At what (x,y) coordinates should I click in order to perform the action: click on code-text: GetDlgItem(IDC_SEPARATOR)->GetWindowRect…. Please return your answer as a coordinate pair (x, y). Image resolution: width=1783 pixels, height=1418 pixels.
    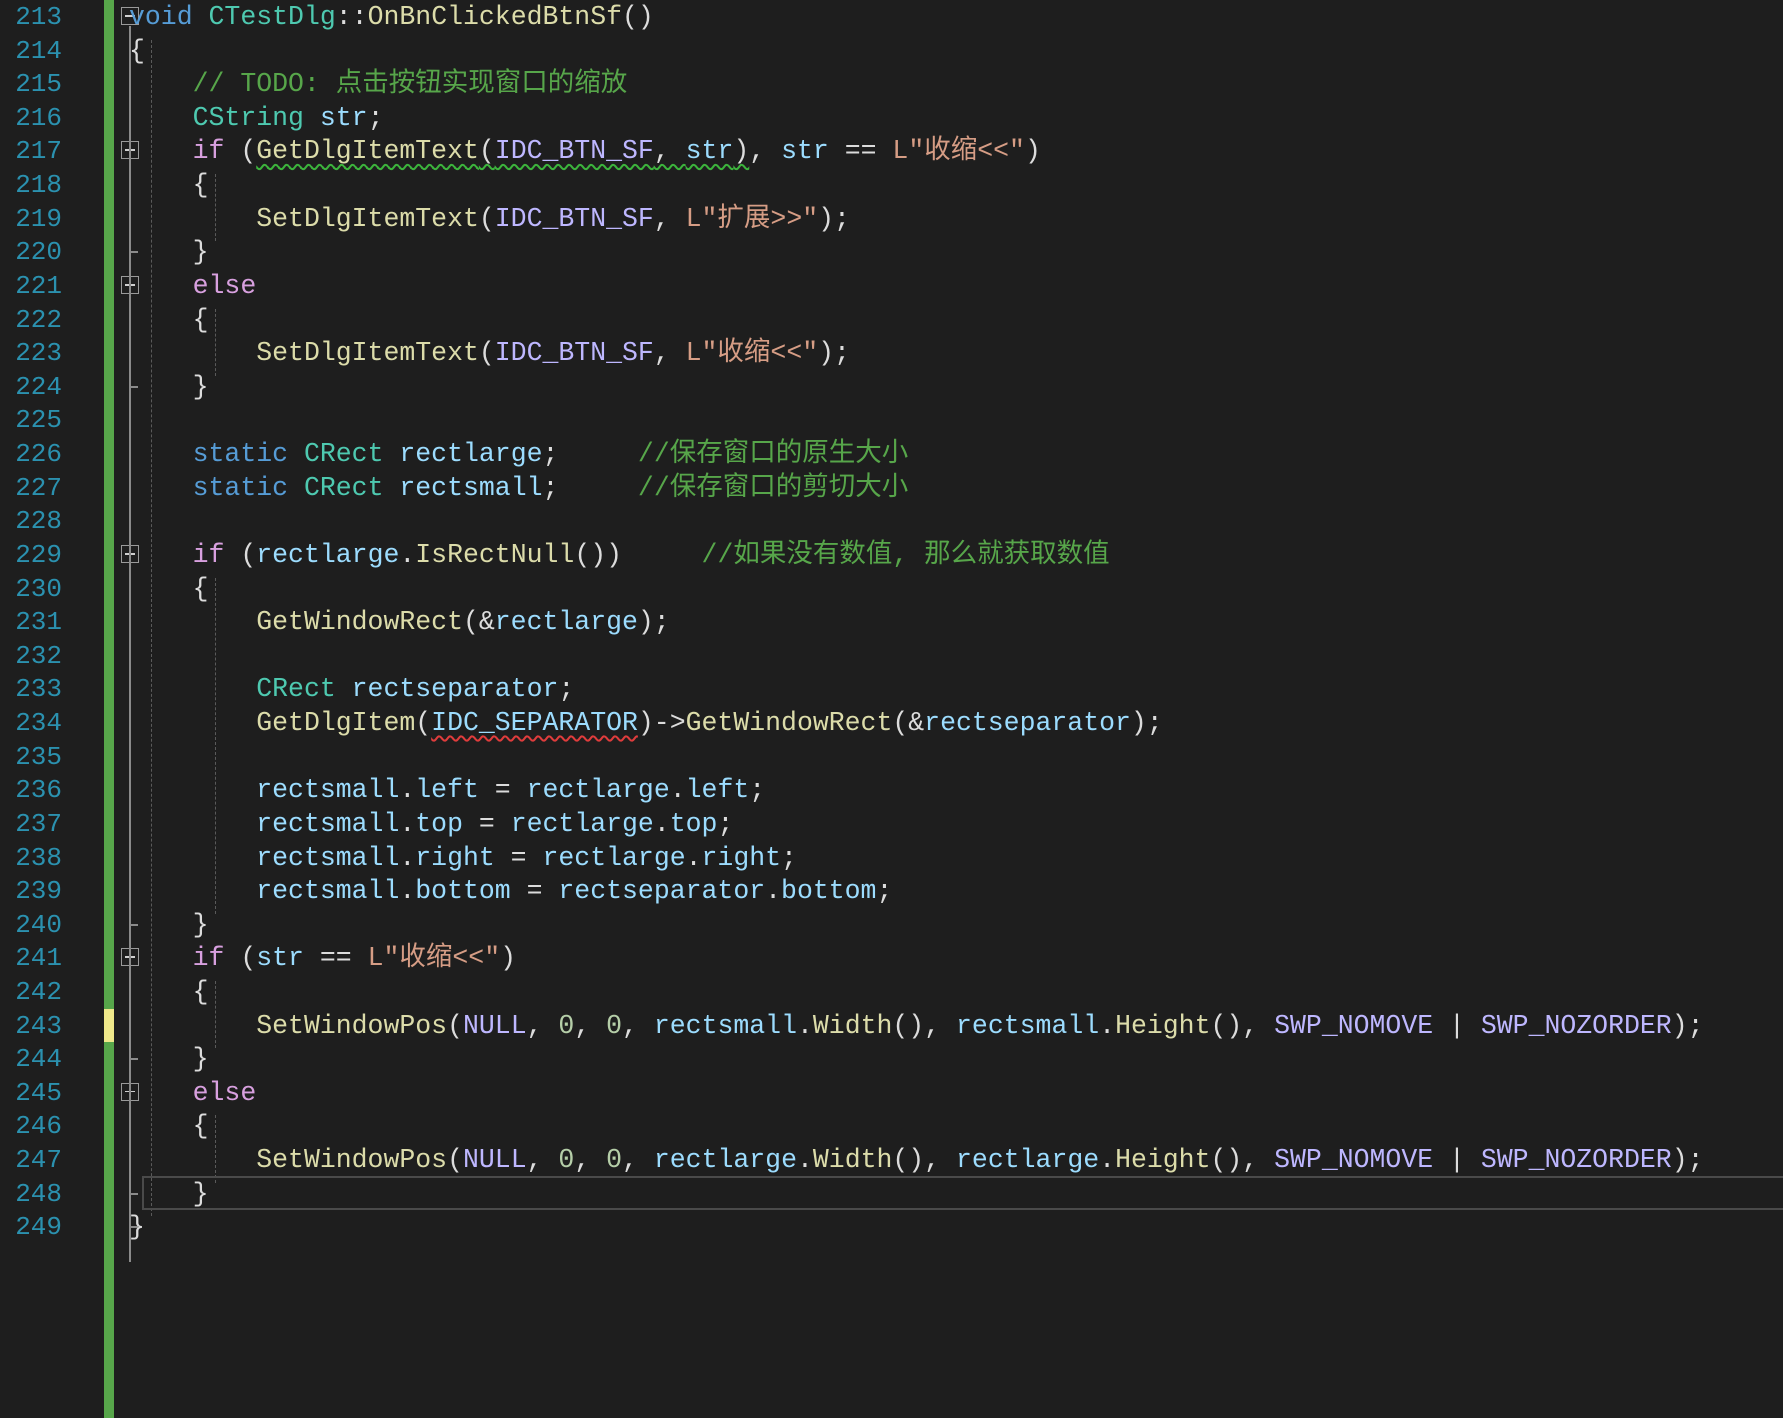
    Looking at the image, I should click on (646, 723).